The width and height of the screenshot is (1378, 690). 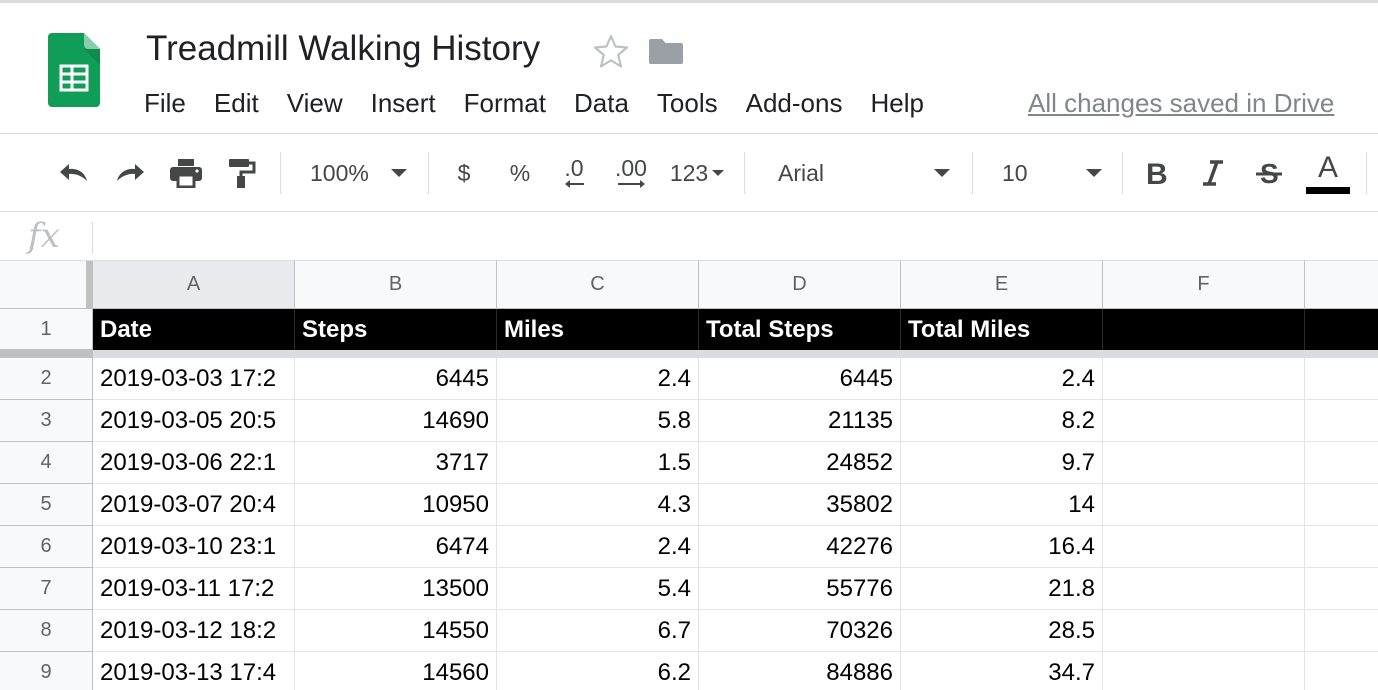 What do you see at coordinates (46, 421) in the screenshot?
I see `row-header-3: 3` at bounding box center [46, 421].